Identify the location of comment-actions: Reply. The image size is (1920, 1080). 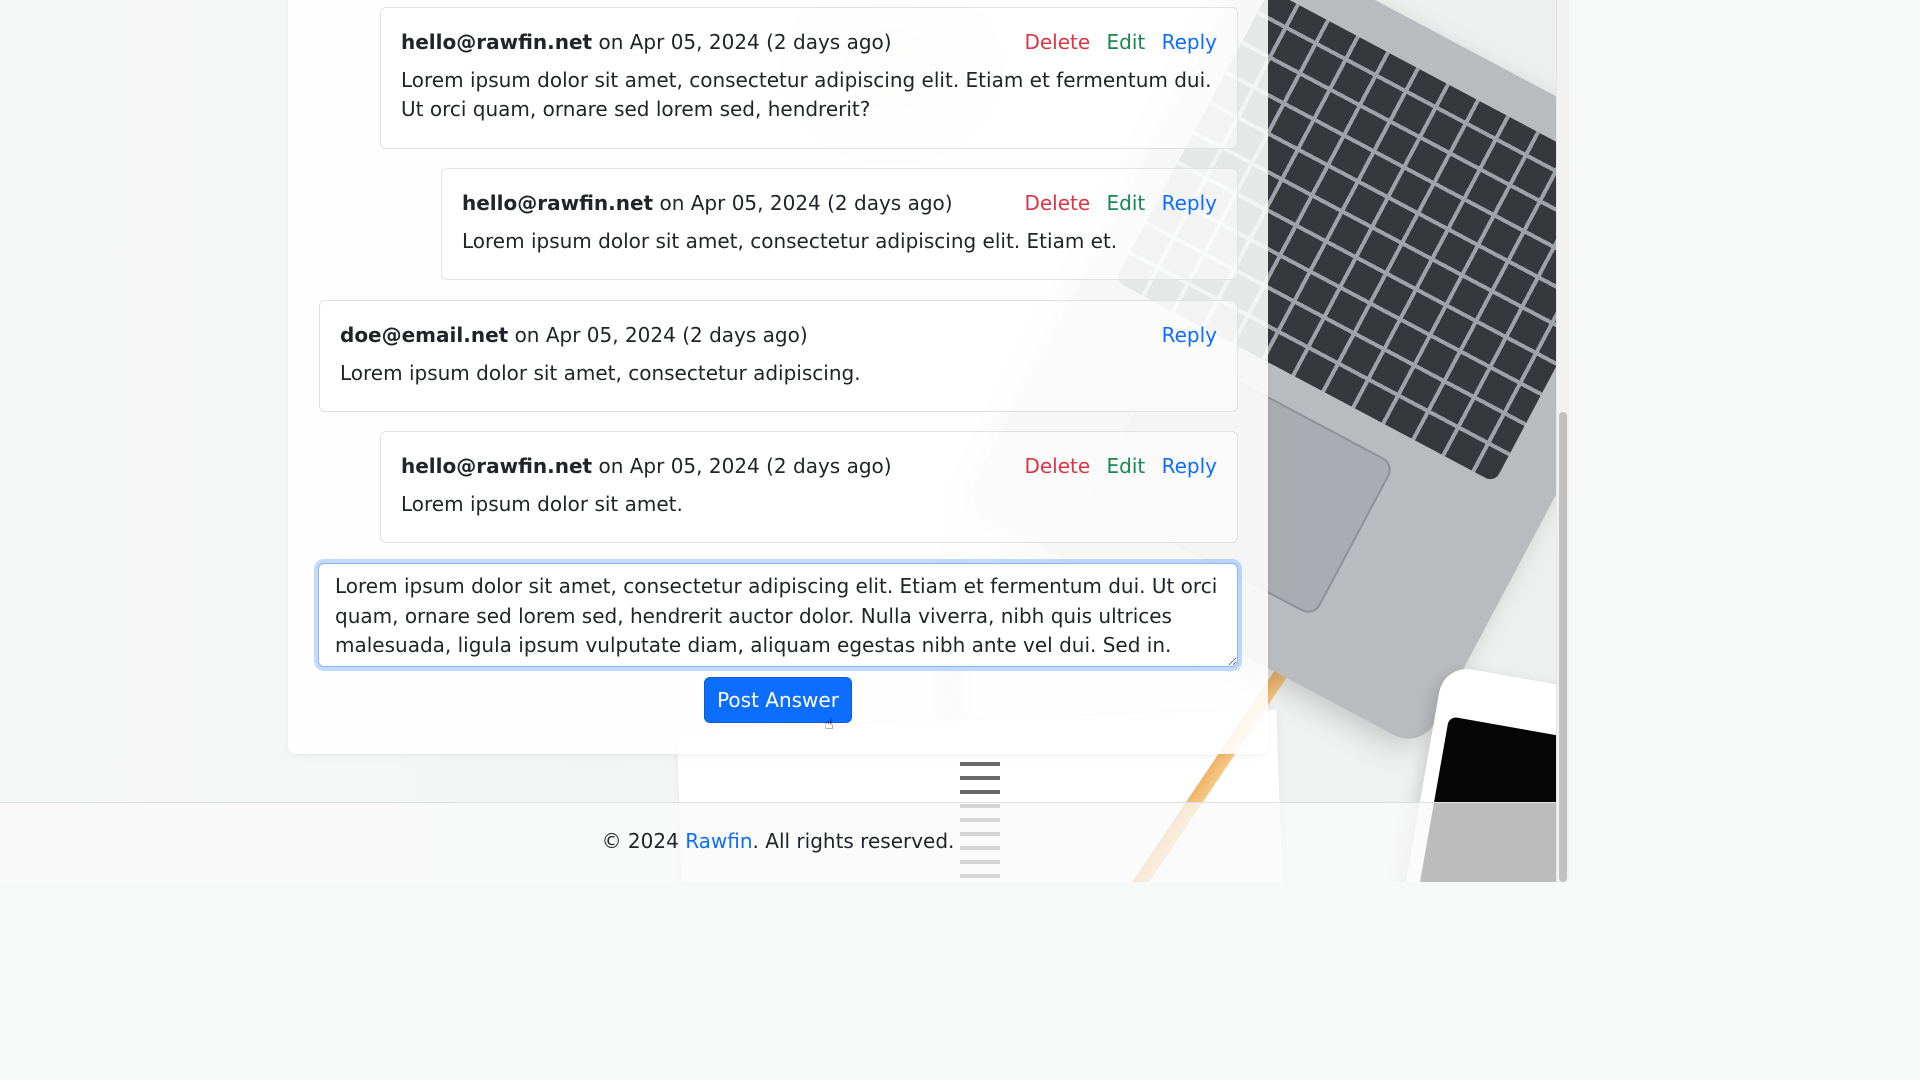
(1184, 335).